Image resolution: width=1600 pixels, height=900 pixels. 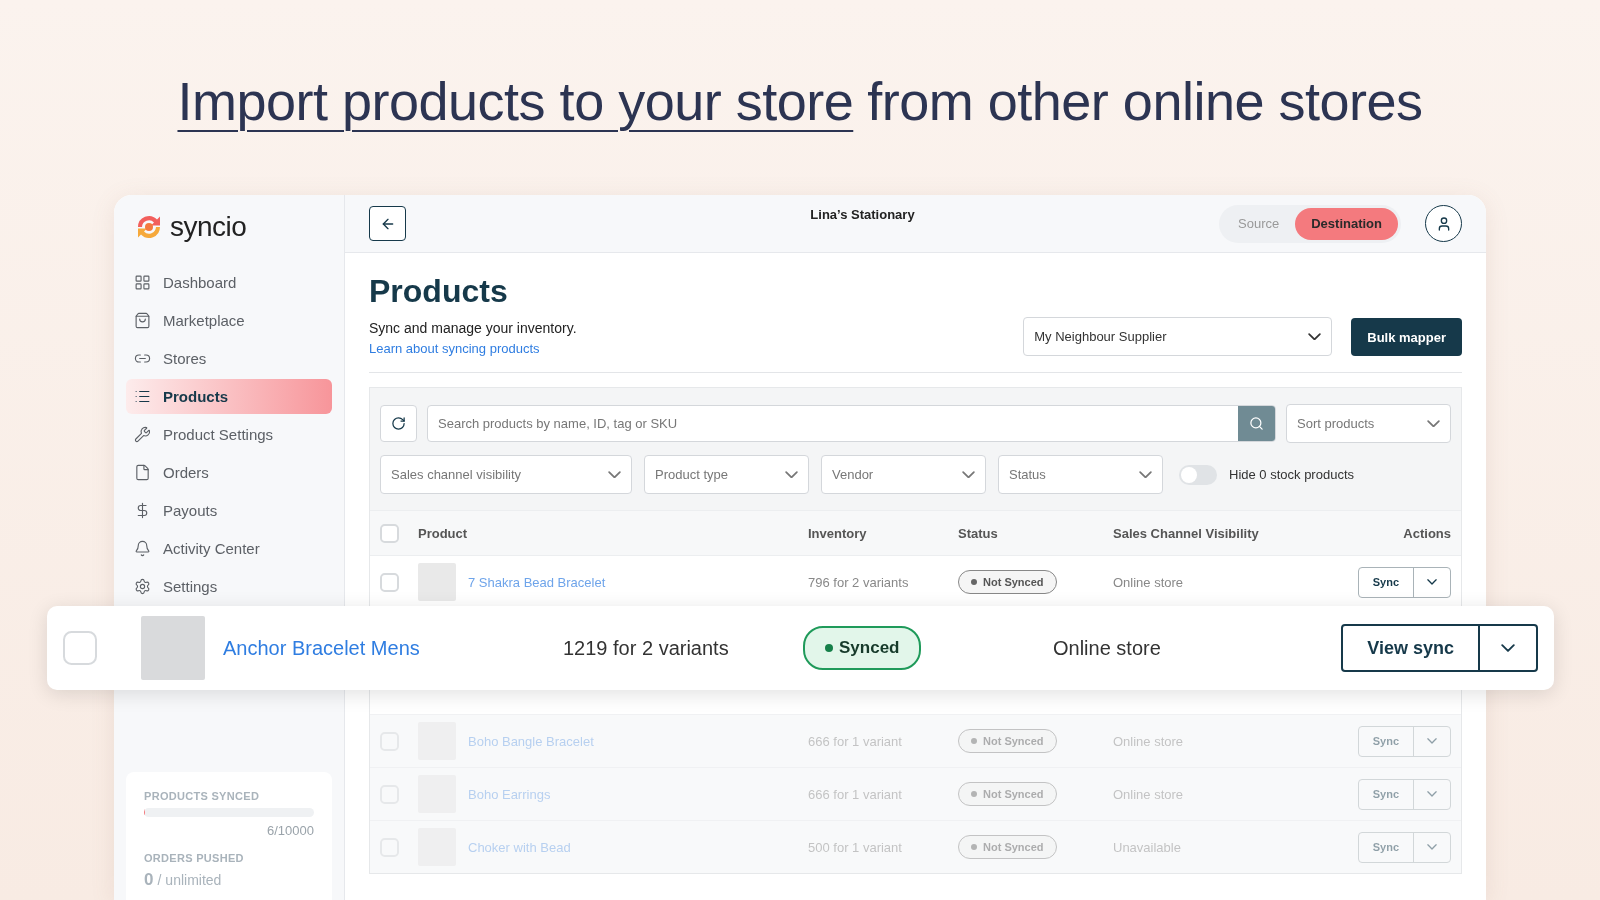 What do you see at coordinates (290, 830) in the screenshot?
I see `stat-count: 6/10000` at bounding box center [290, 830].